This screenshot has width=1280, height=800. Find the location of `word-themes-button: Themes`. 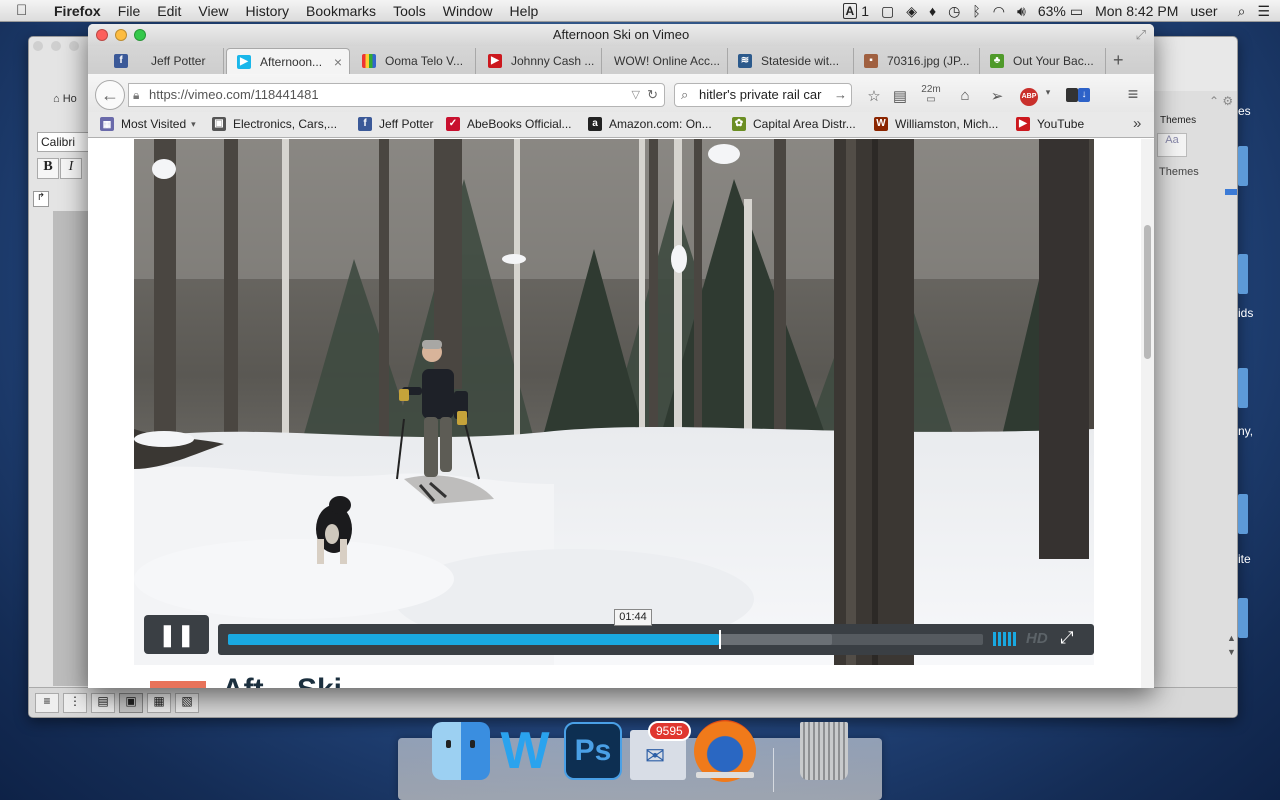

word-themes-button: Themes is located at coordinates (1179, 172).